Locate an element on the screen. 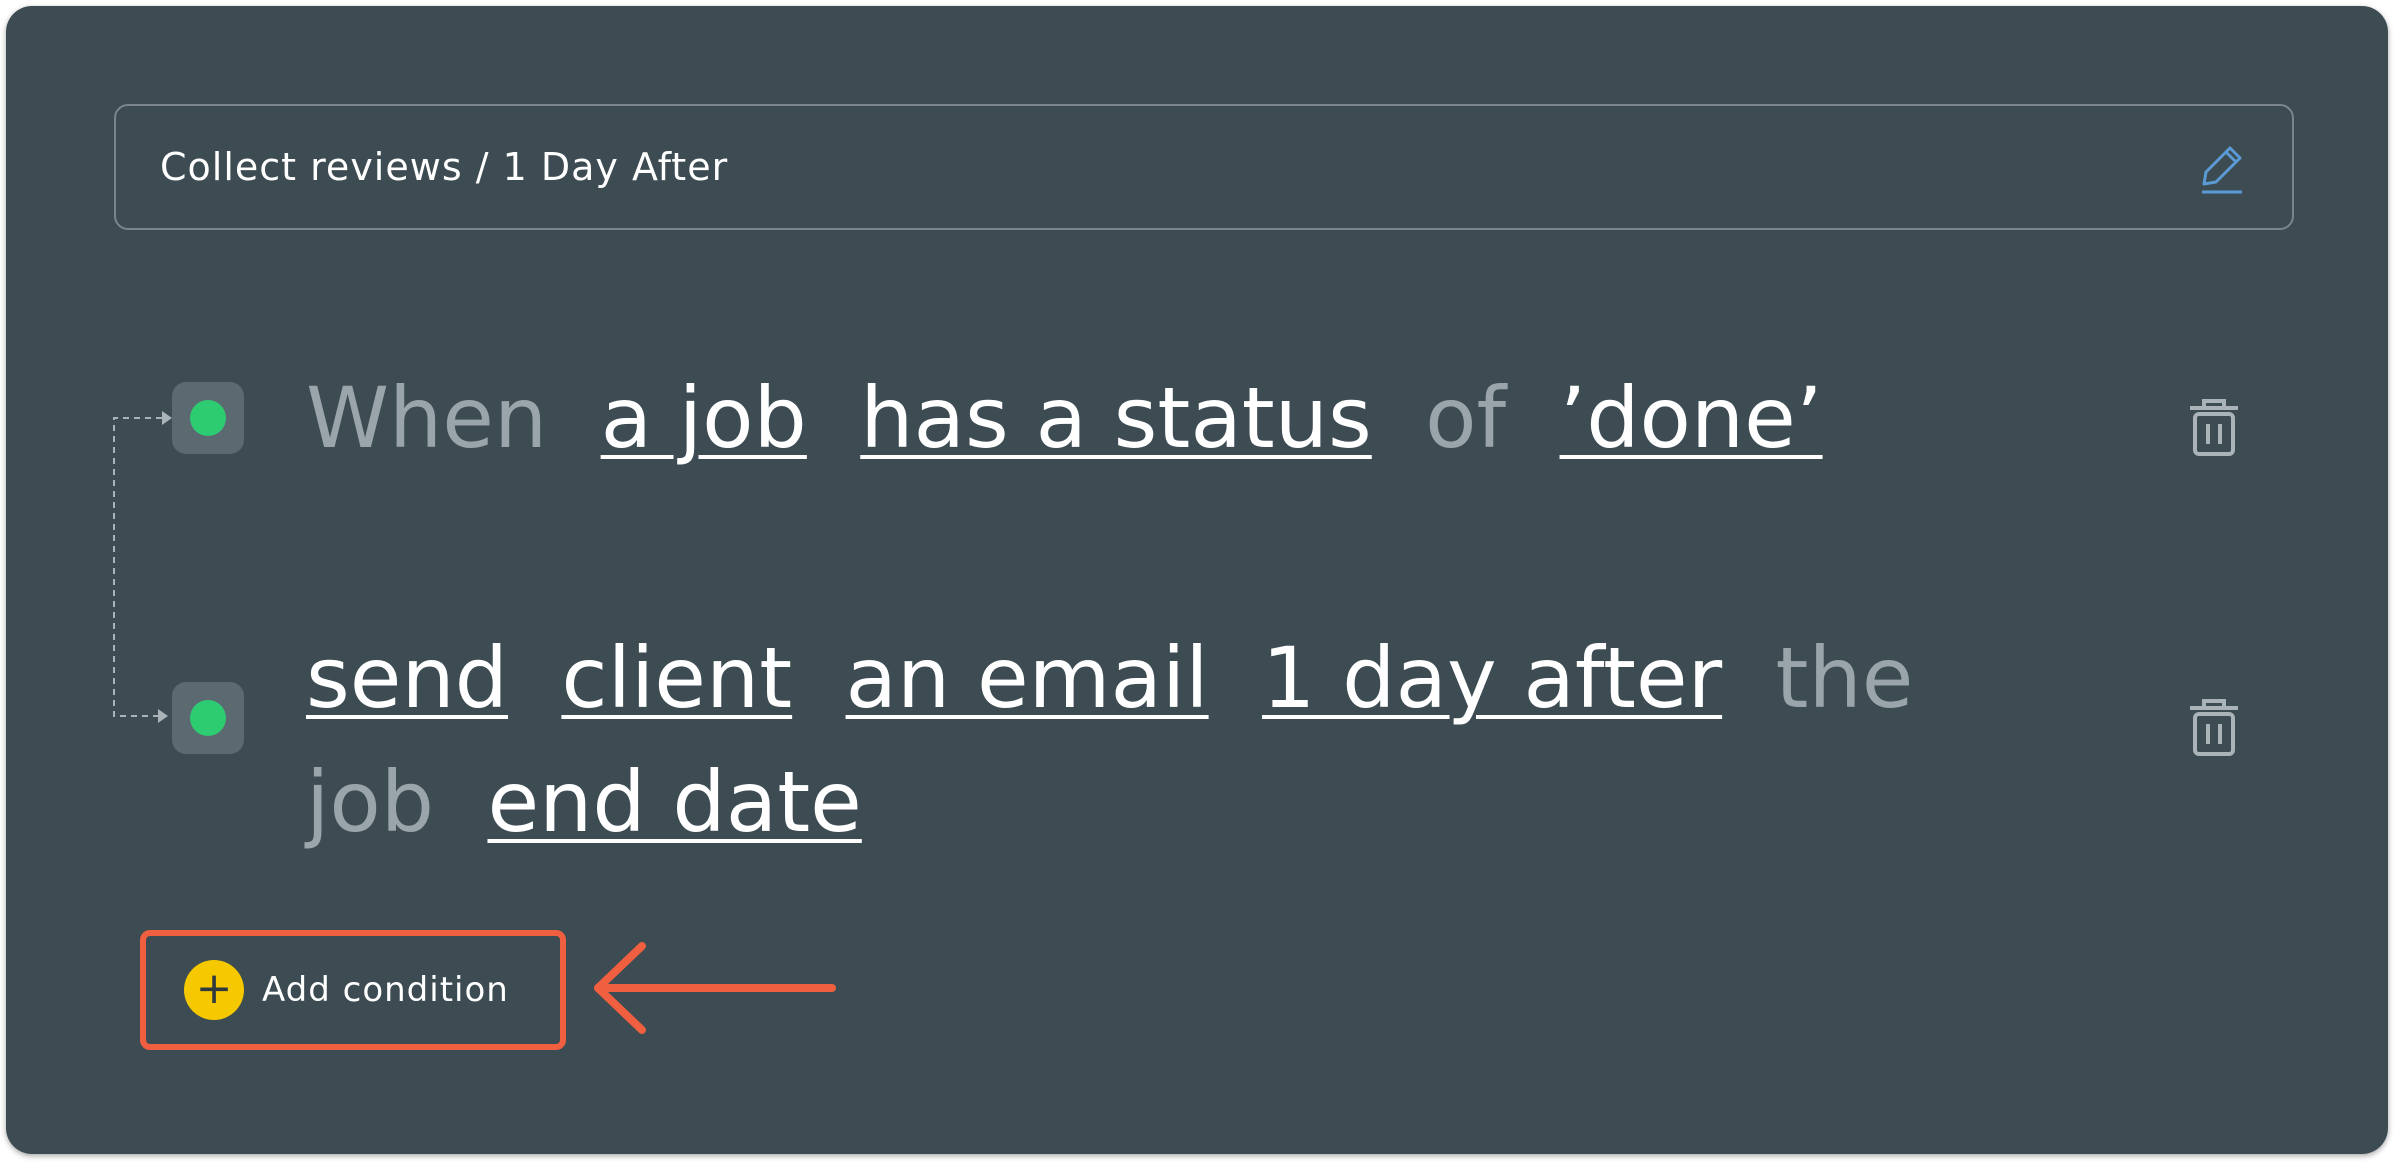 The image size is (2403, 1170). rule-token: has a status is located at coordinates (1115, 418).